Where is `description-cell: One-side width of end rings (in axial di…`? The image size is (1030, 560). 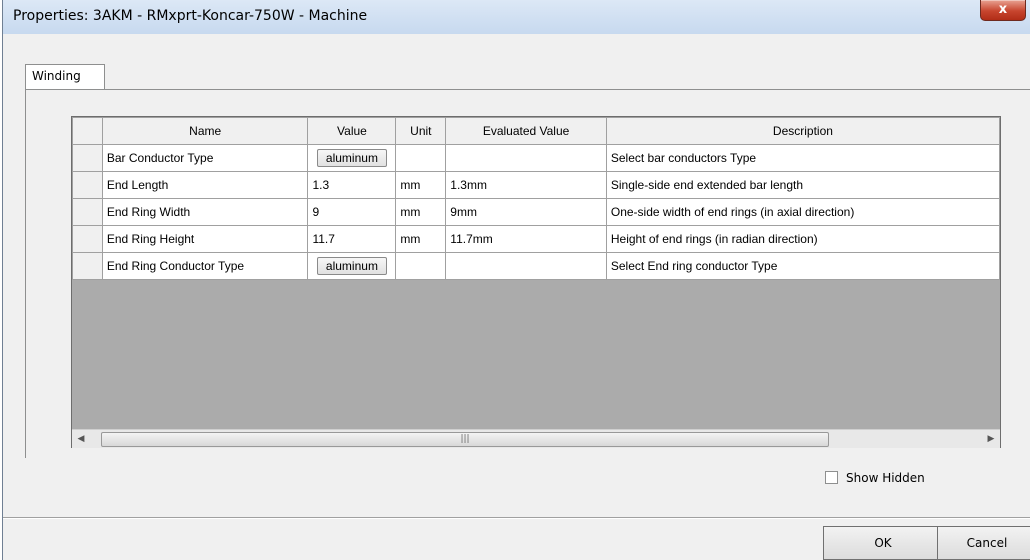
description-cell: One-side width of end rings (in axial di… is located at coordinates (803, 212).